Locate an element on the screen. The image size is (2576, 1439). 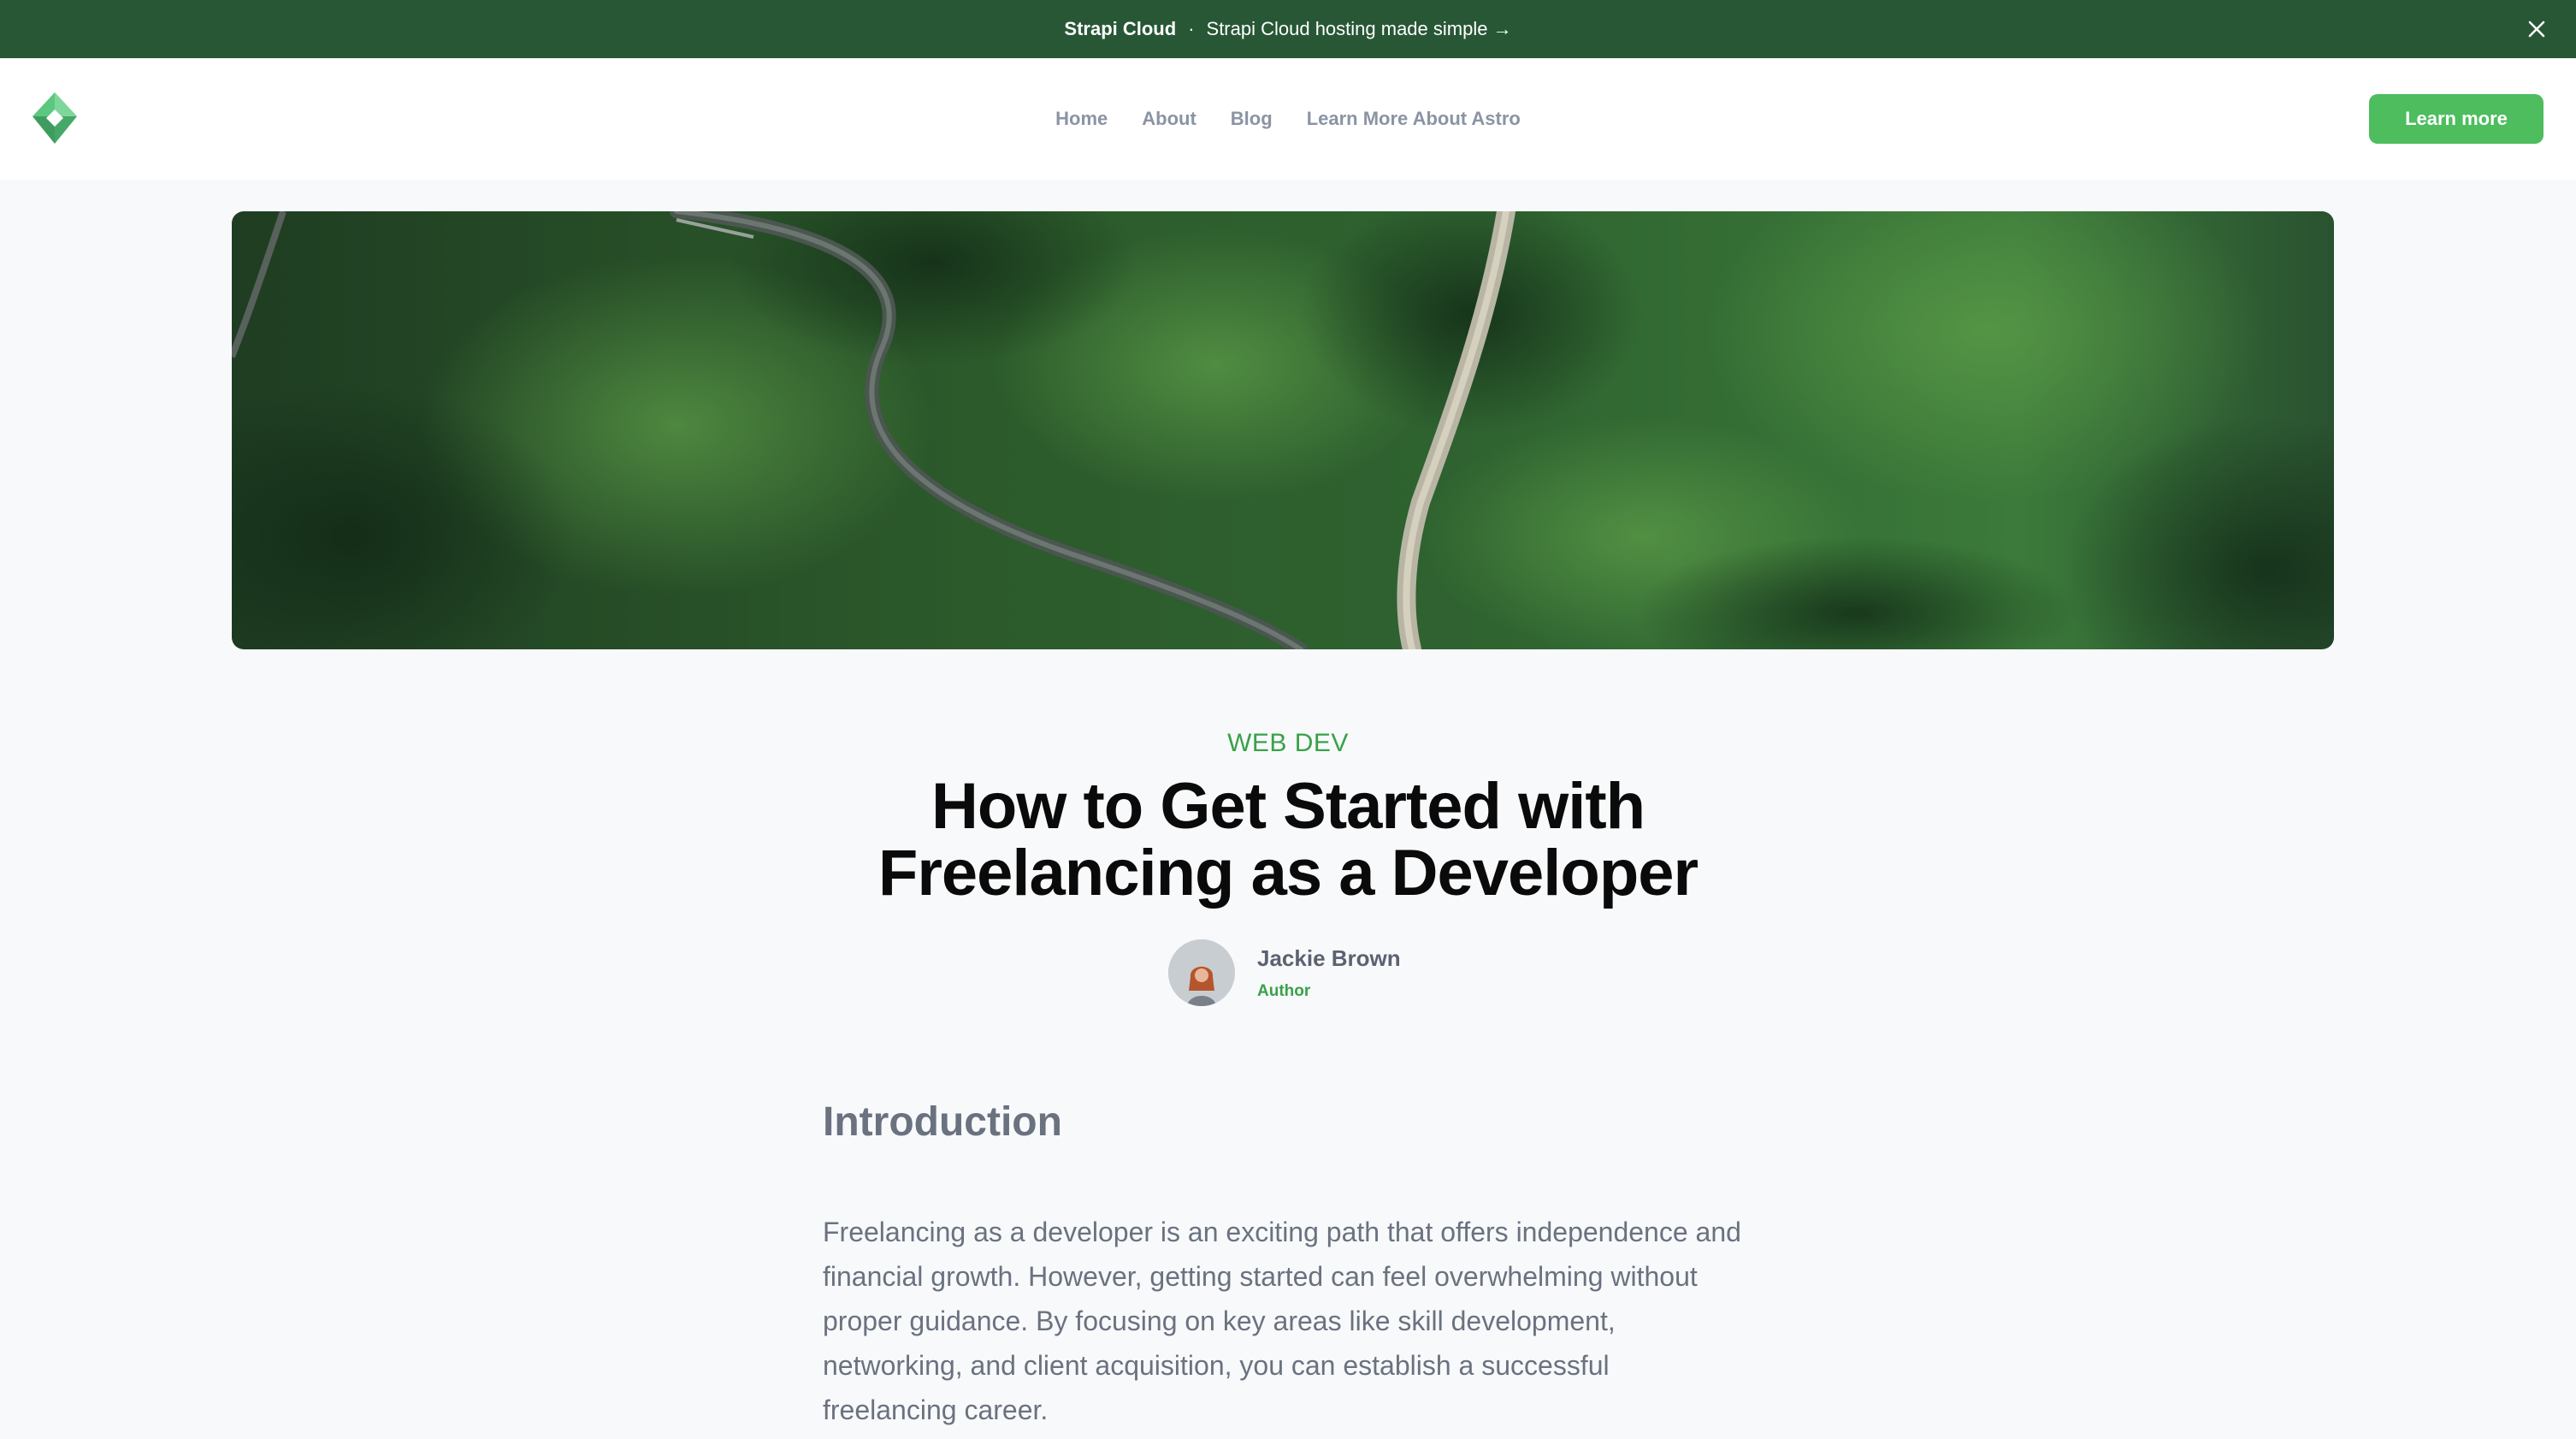
author-role: Author is located at coordinates (1284, 990).